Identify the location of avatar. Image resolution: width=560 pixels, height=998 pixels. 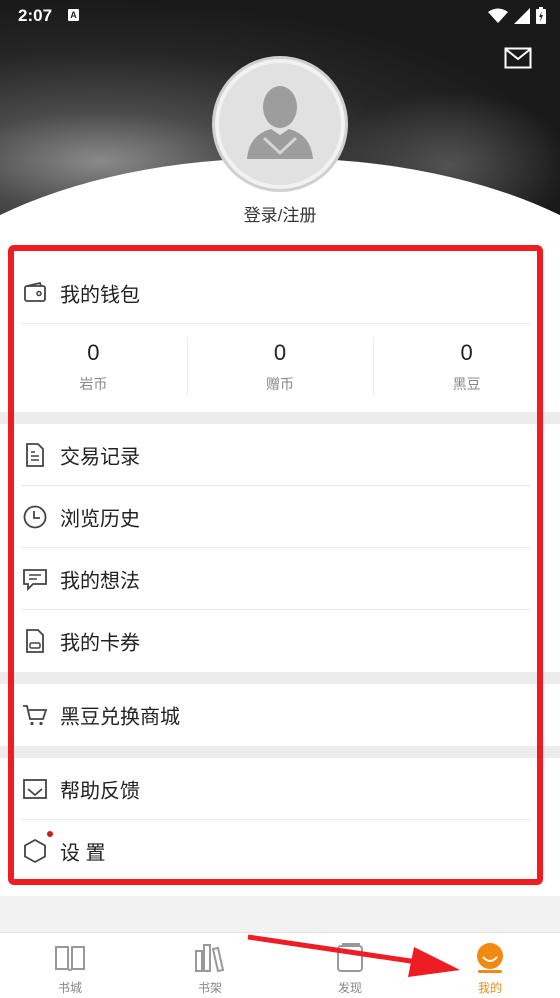
(280, 124).